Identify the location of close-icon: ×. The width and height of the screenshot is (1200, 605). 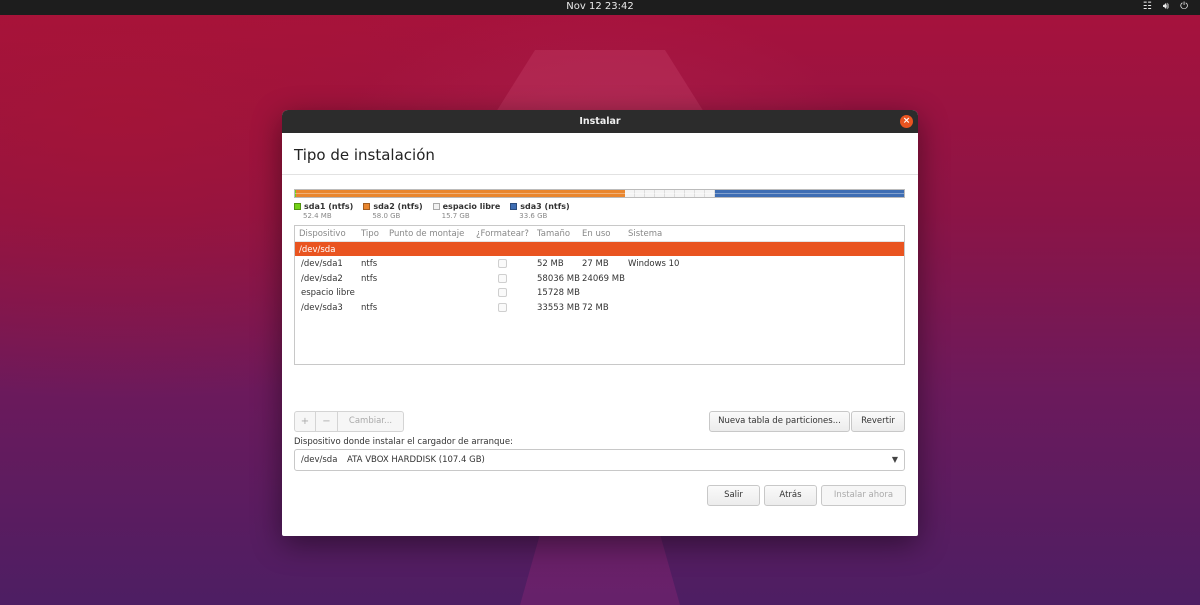
(906, 121).